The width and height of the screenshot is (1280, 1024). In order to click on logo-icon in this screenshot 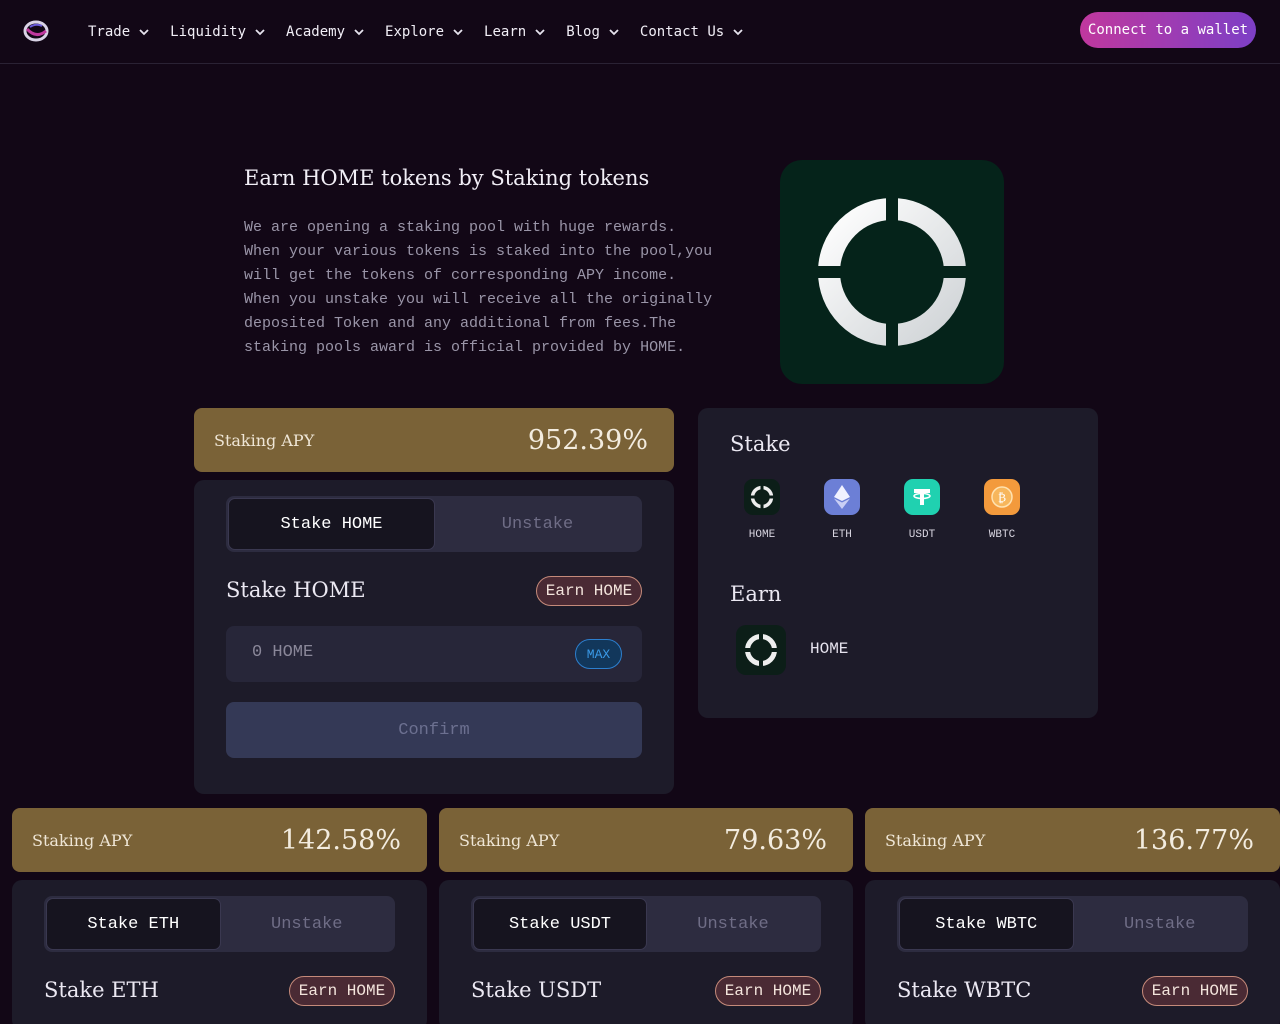, I will do `click(36, 31)`.